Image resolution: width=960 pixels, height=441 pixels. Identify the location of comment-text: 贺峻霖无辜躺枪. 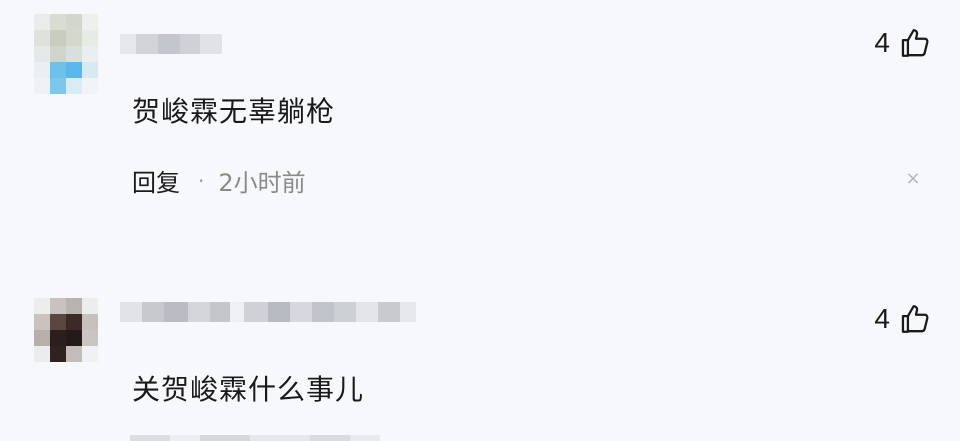
(234, 111).